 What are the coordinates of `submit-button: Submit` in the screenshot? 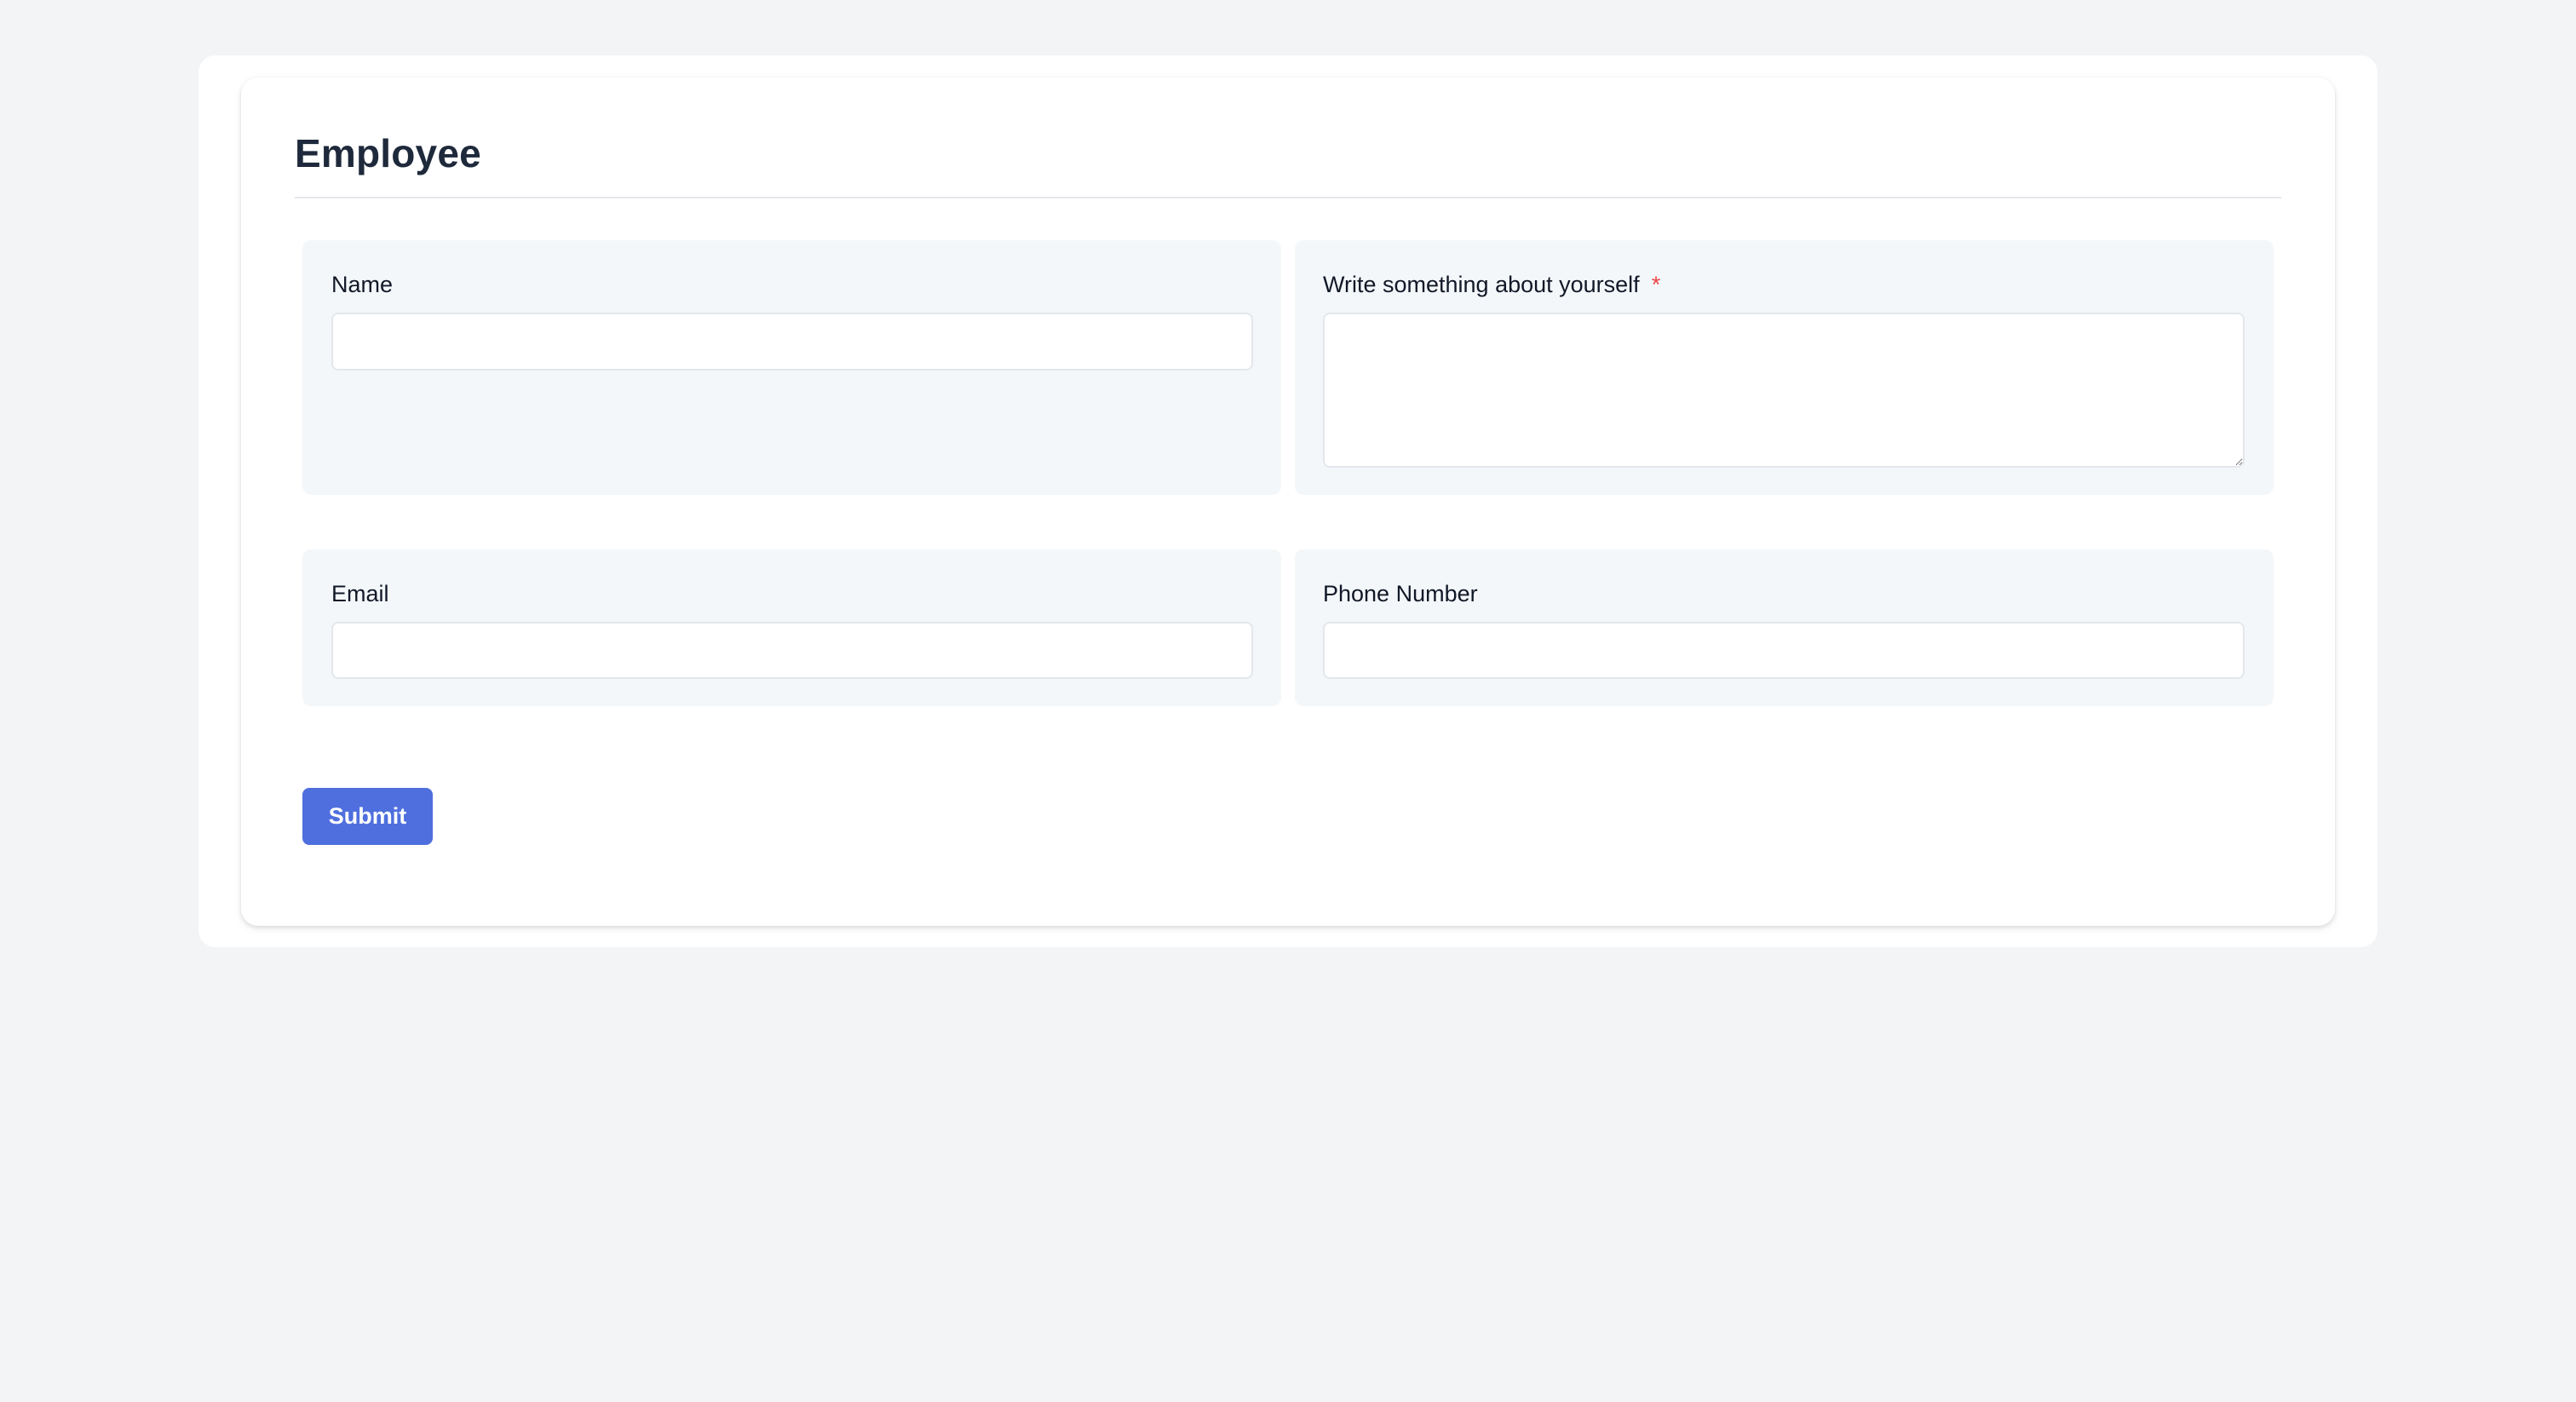 It's located at (368, 816).